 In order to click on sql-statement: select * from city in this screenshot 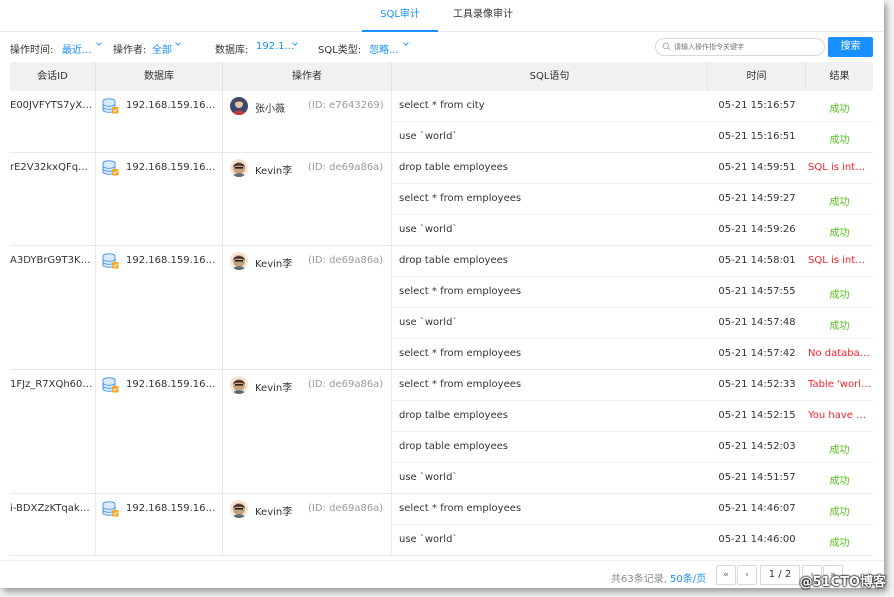, I will do `click(442, 105)`.